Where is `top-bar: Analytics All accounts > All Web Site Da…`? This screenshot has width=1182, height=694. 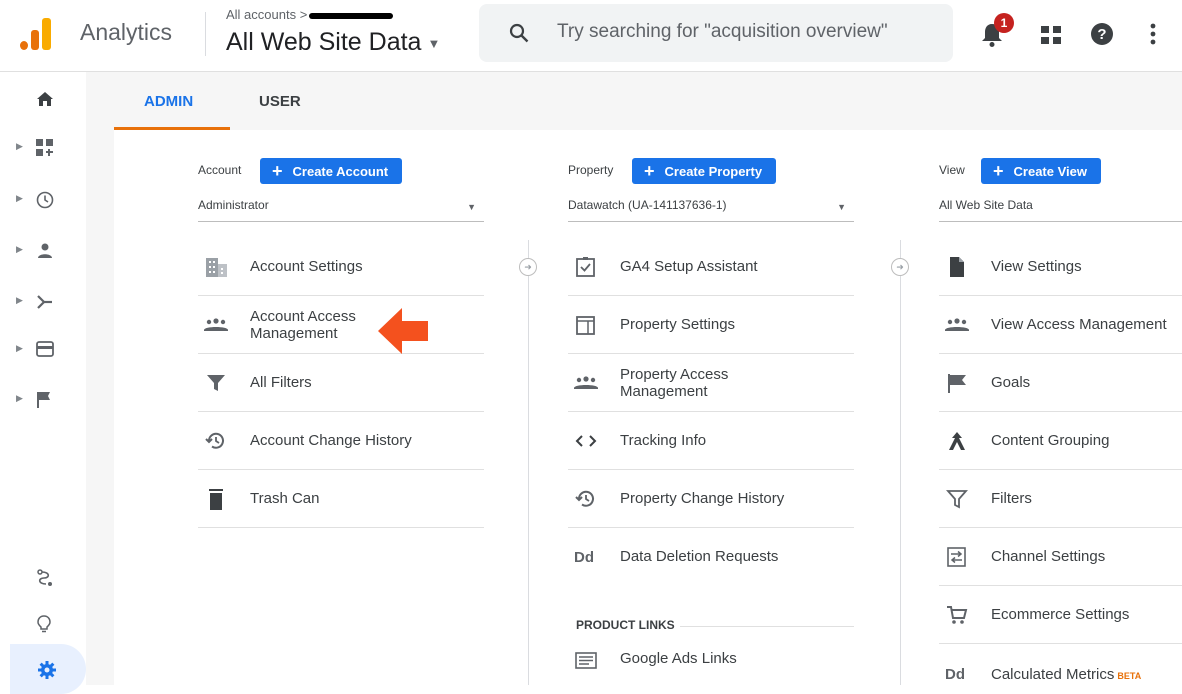
top-bar: Analytics All accounts > All Web Site Da… is located at coordinates (591, 36).